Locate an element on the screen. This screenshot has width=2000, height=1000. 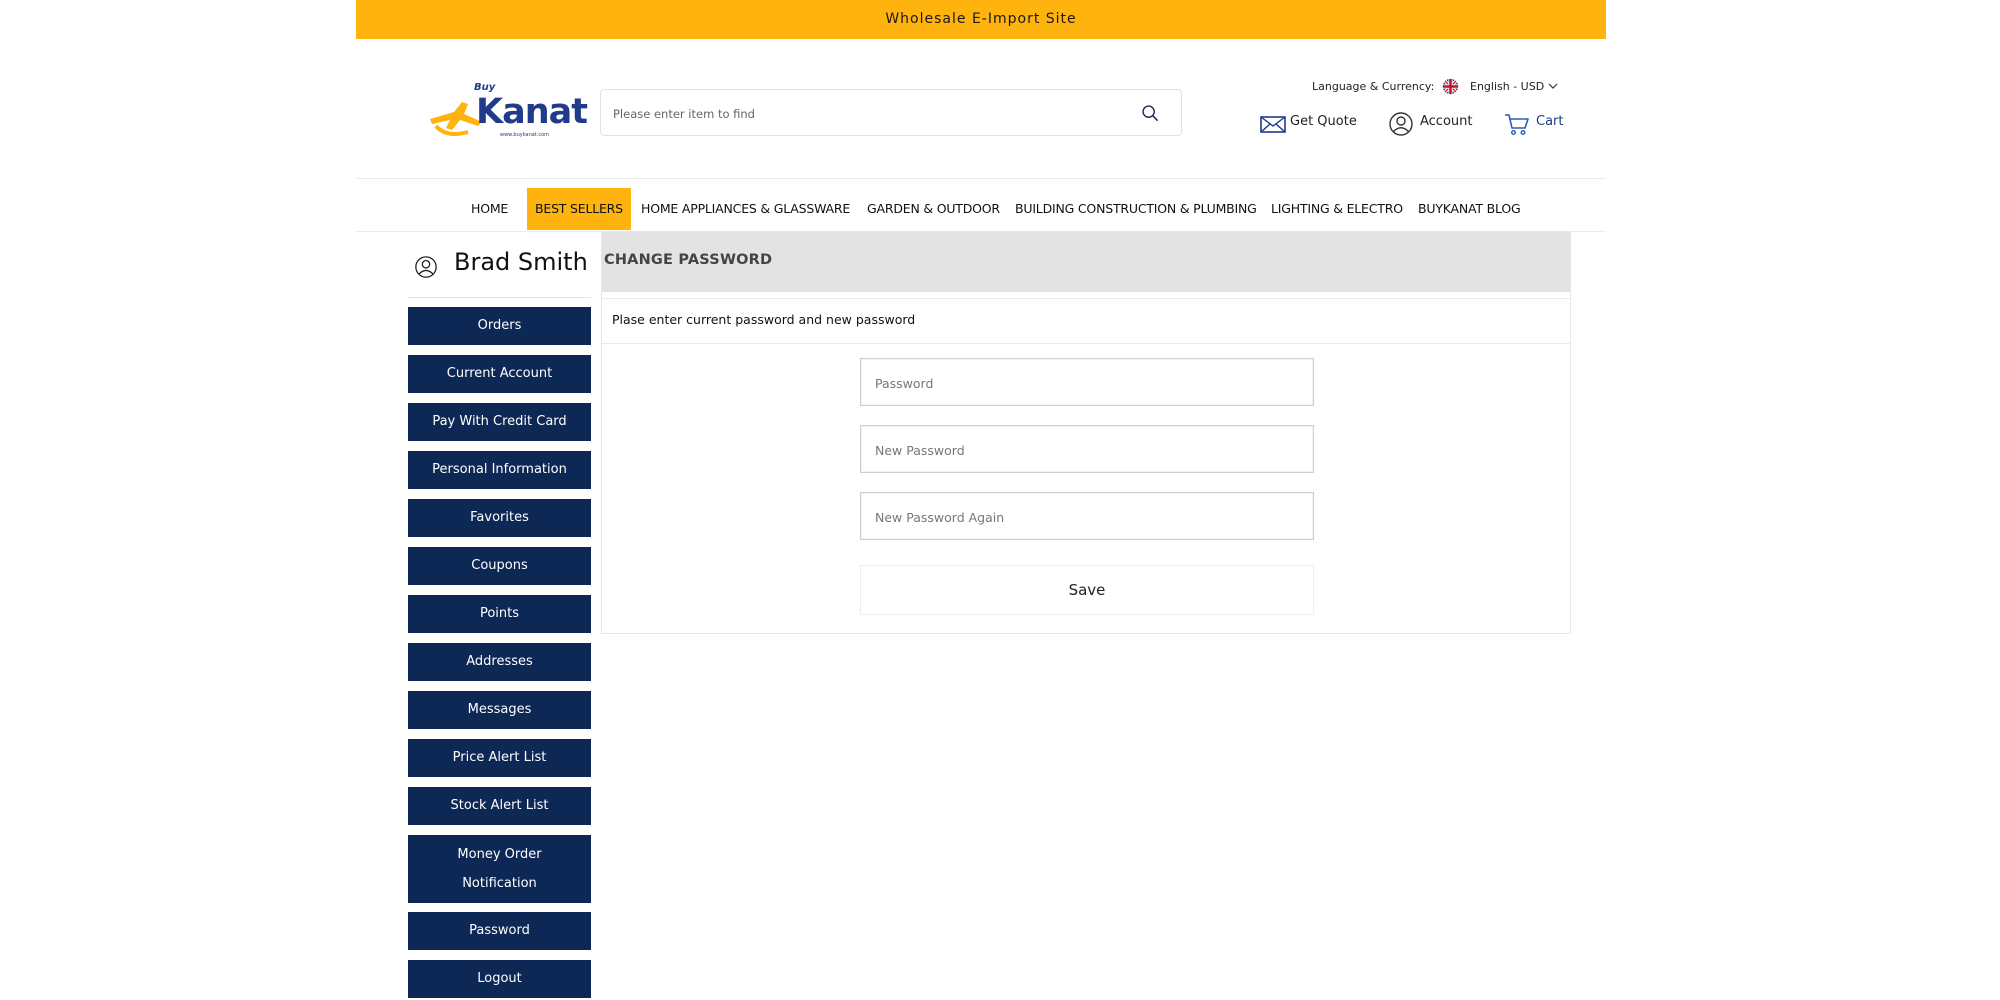
sidebar-item-price-alert-list: Price Alert List is located at coordinates (499, 758).